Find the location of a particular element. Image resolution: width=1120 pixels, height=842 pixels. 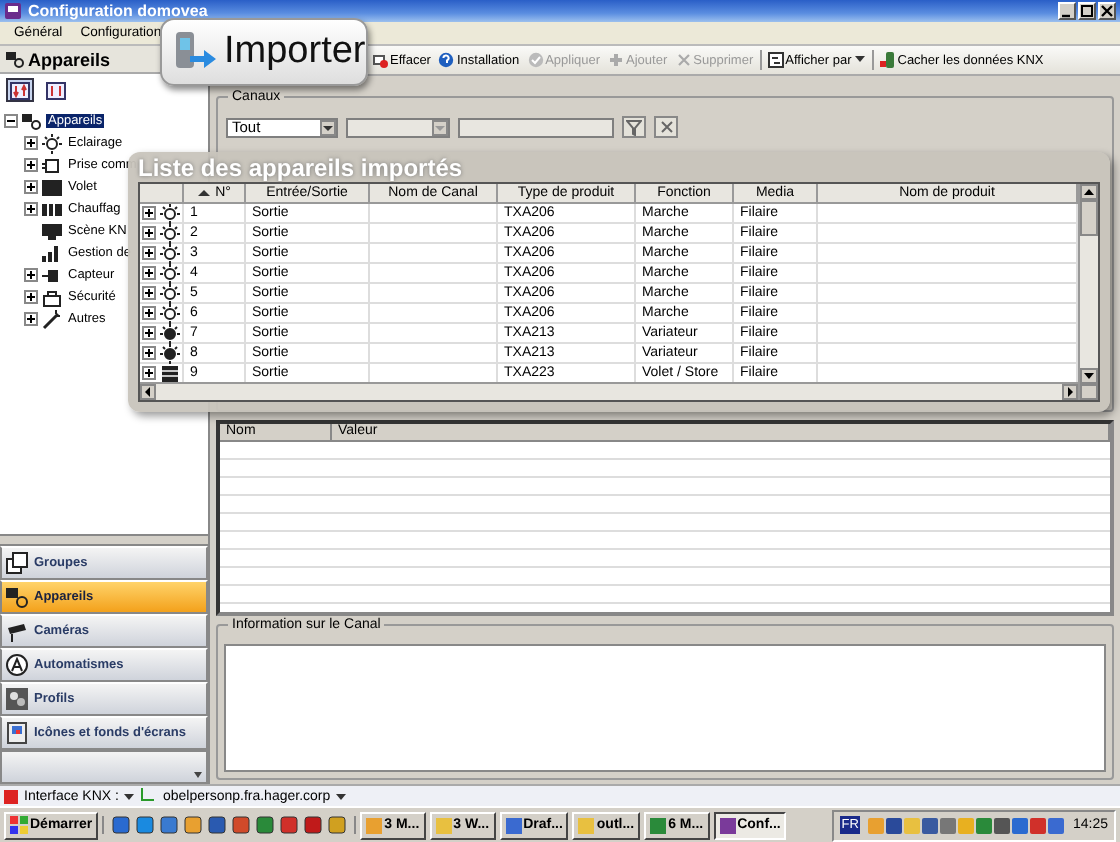

padlock-icon is located at coordinates (52, 297).